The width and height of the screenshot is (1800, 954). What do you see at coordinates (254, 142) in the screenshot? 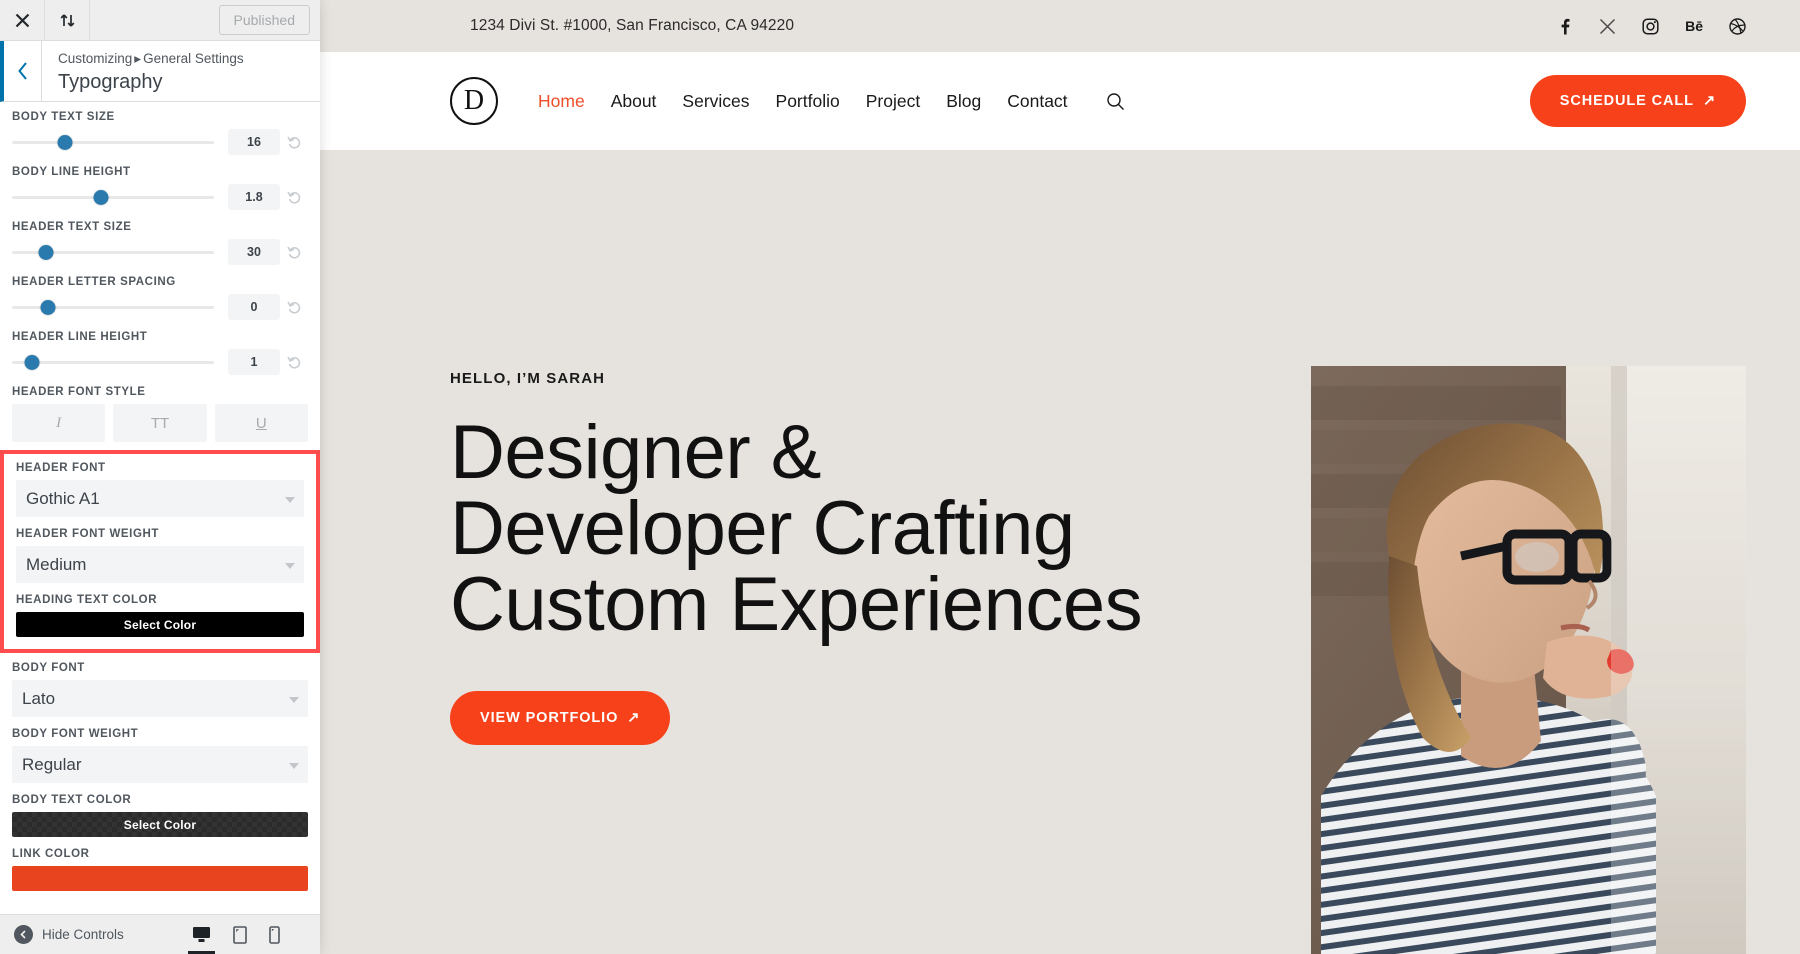
I see `slider-value: 16` at bounding box center [254, 142].